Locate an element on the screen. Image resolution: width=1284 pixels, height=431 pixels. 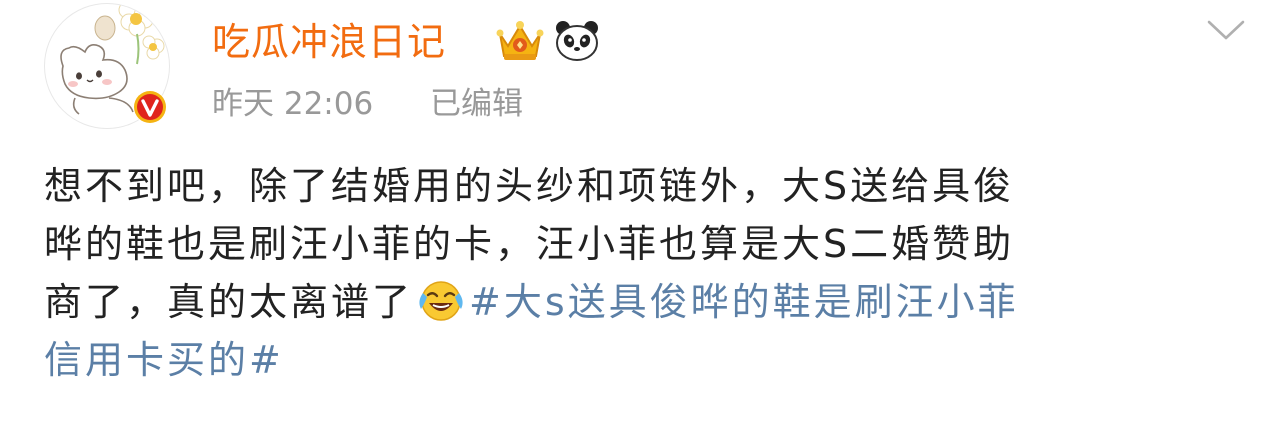
hashtag-link: #大s送具俊晔的鞋是刷汪小菲 is located at coordinates (744, 302).